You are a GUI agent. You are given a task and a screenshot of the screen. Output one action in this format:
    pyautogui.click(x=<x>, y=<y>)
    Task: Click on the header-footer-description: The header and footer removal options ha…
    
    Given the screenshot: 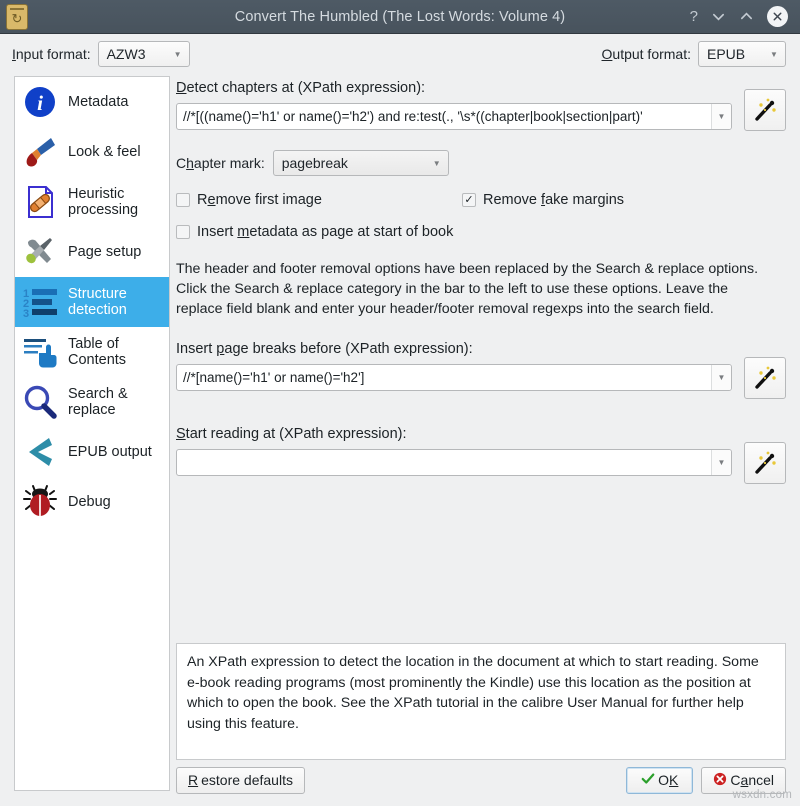 What is the action you would take?
    pyautogui.click(x=467, y=289)
    